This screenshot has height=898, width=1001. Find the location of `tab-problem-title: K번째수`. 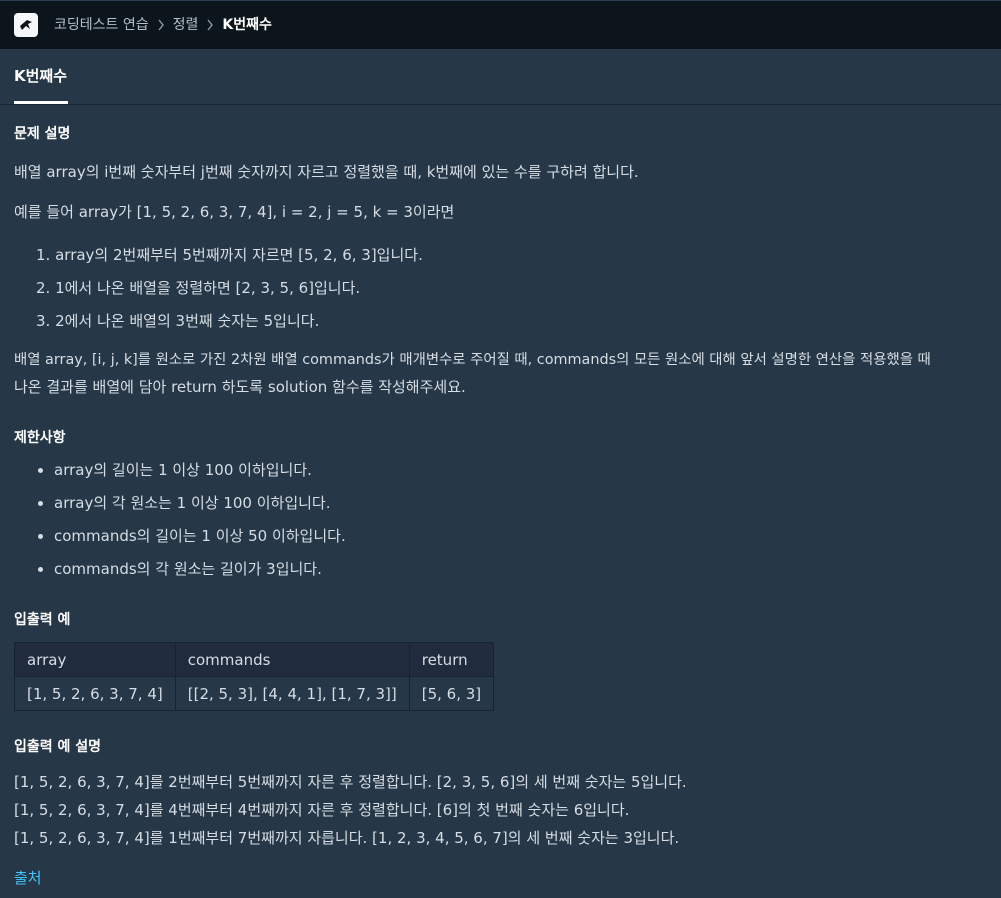

tab-problem-title: K번째수 is located at coordinates (40, 75).